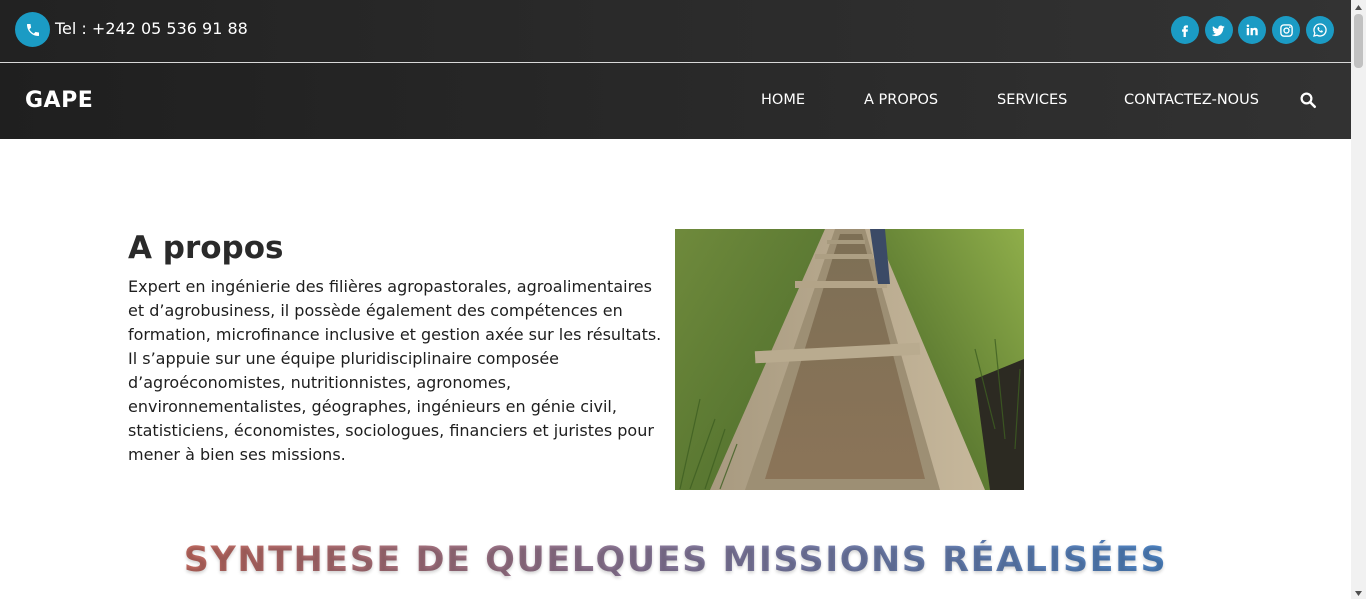 The image size is (1366, 599). I want to click on linkedin-icon, so click(1252, 30).